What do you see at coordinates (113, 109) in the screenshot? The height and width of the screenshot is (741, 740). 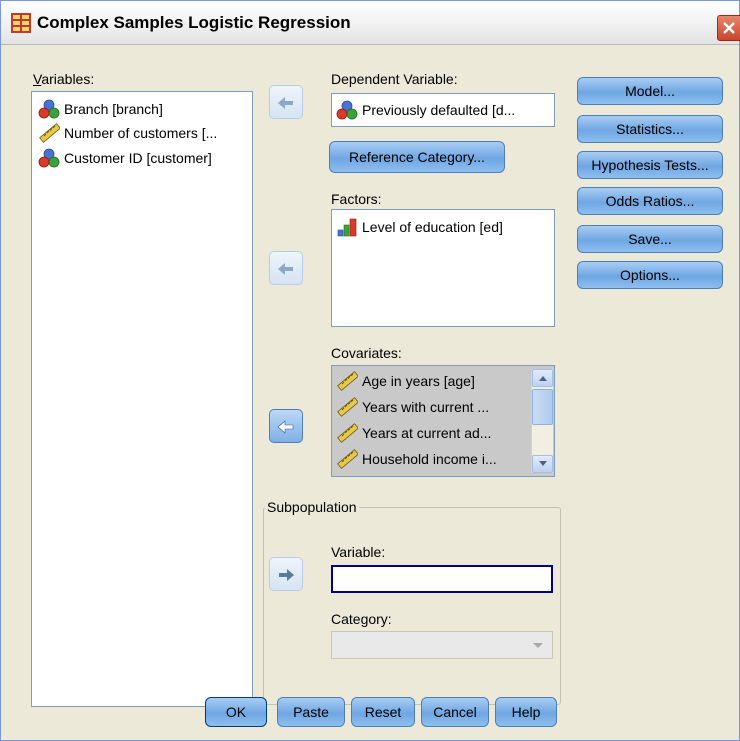 I see `list-item-label: Branch [branch]` at bounding box center [113, 109].